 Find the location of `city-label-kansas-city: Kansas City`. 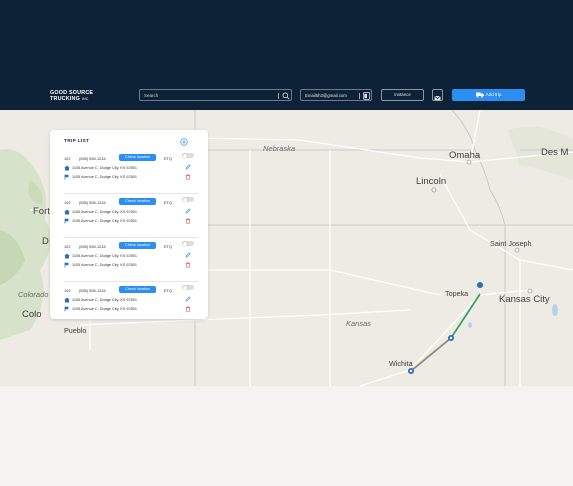

city-label-kansas-city: Kansas City is located at coordinates (524, 299).